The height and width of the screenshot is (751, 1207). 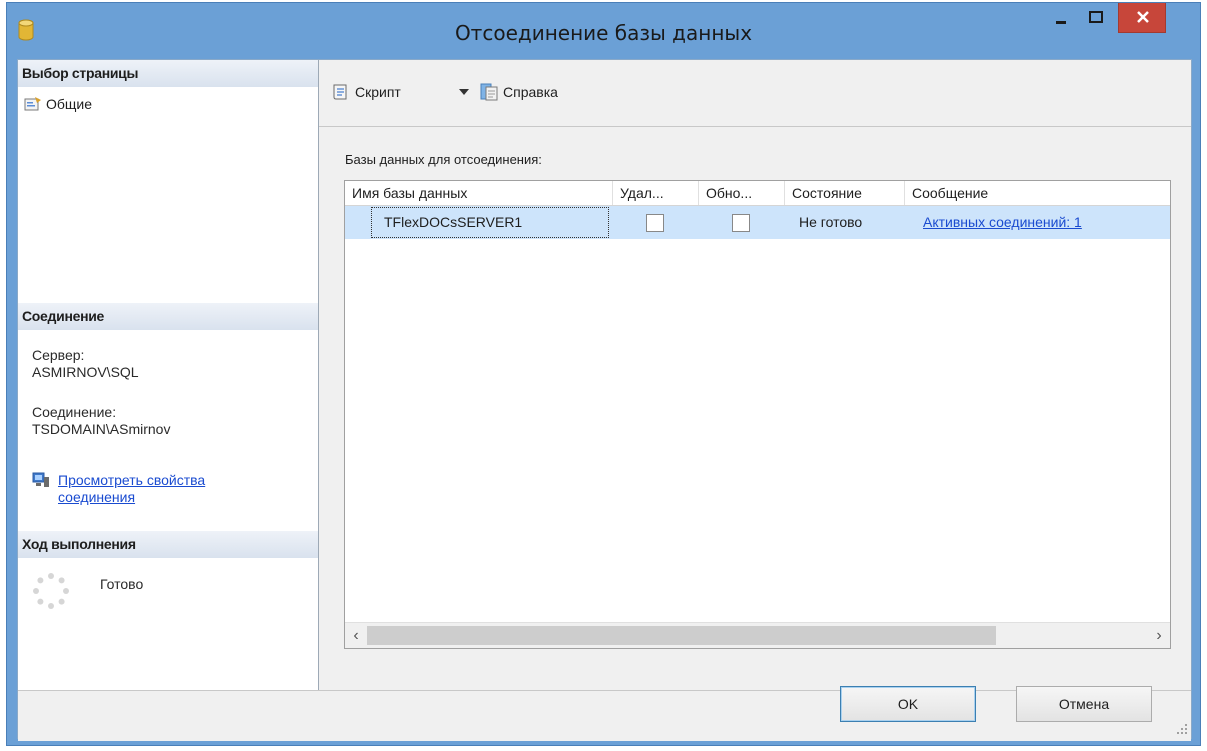 I want to click on server-label: Сервер:, so click(x=58, y=355).